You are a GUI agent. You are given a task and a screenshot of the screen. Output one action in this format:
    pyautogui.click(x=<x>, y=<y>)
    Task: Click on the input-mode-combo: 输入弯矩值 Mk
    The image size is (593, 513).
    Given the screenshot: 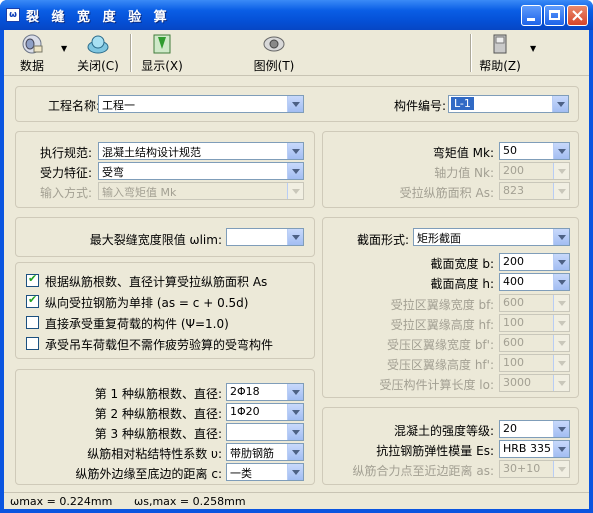 What is the action you would take?
    pyautogui.click(x=201, y=191)
    